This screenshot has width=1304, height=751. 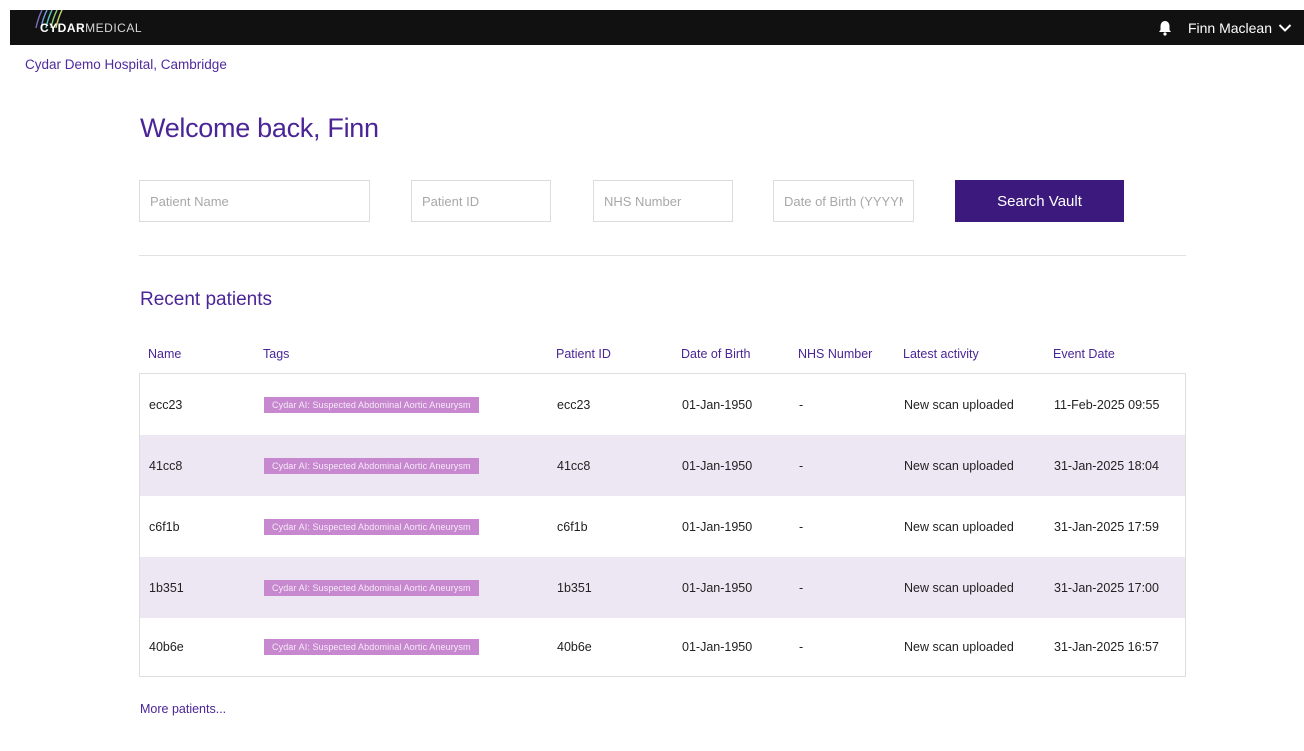 What do you see at coordinates (481, 201) in the screenshot?
I see `patient-id-input` at bounding box center [481, 201].